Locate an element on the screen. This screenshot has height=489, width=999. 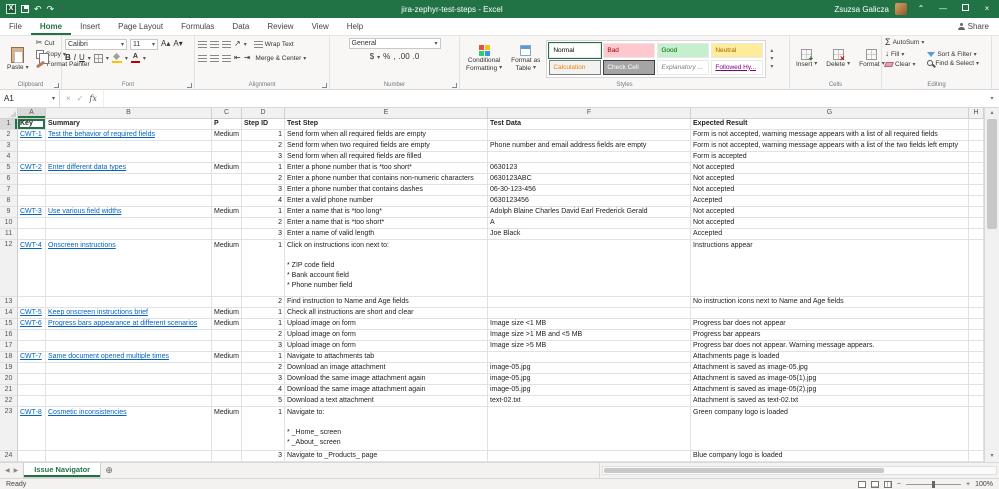
cell-B24 is located at coordinates (129, 456).